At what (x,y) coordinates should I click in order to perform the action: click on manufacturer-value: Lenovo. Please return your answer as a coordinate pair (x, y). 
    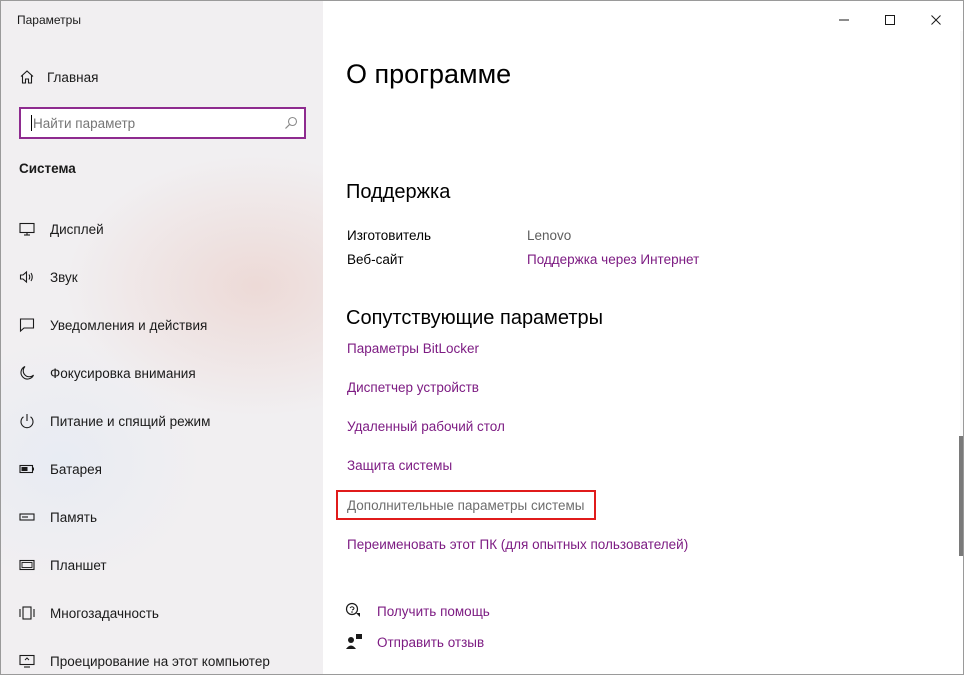
    Looking at the image, I should click on (549, 235).